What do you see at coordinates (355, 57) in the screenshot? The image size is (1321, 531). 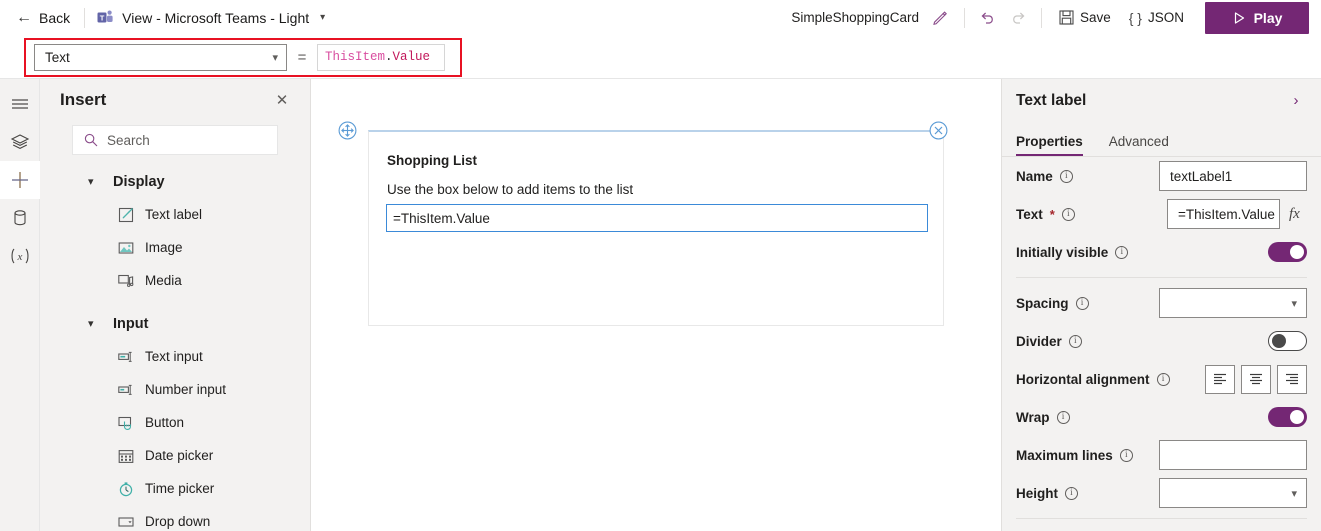 I see `formula-token-object: ThisItem` at bounding box center [355, 57].